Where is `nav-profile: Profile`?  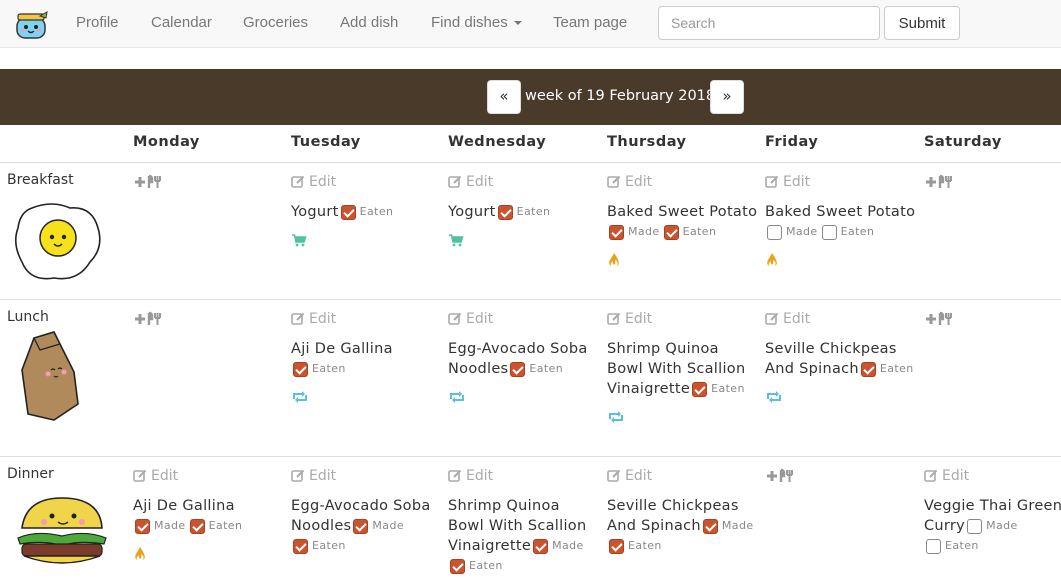 nav-profile: Profile is located at coordinates (97, 22).